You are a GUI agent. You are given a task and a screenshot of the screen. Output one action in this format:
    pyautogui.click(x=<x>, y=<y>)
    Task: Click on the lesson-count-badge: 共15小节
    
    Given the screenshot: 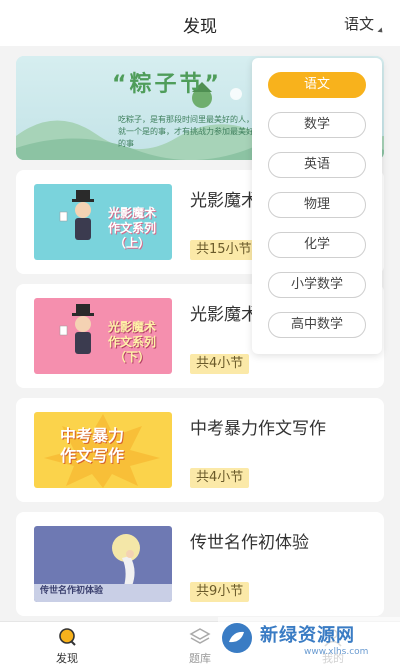 What is the action you would take?
    pyautogui.click(x=224, y=250)
    